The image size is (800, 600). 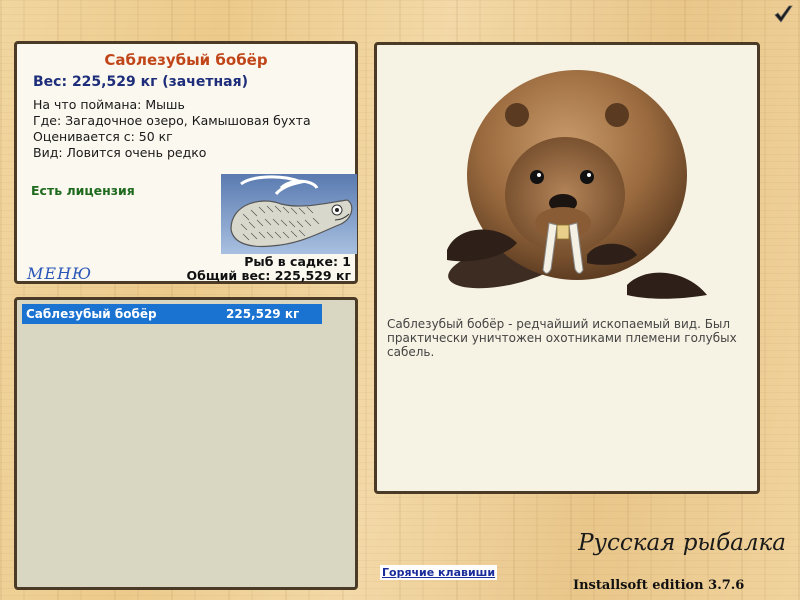 What do you see at coordinates (91, 314) in the screenshot?
I see `catch-item-name: Саблезубый бобёр` at bounding box center [91, 314].